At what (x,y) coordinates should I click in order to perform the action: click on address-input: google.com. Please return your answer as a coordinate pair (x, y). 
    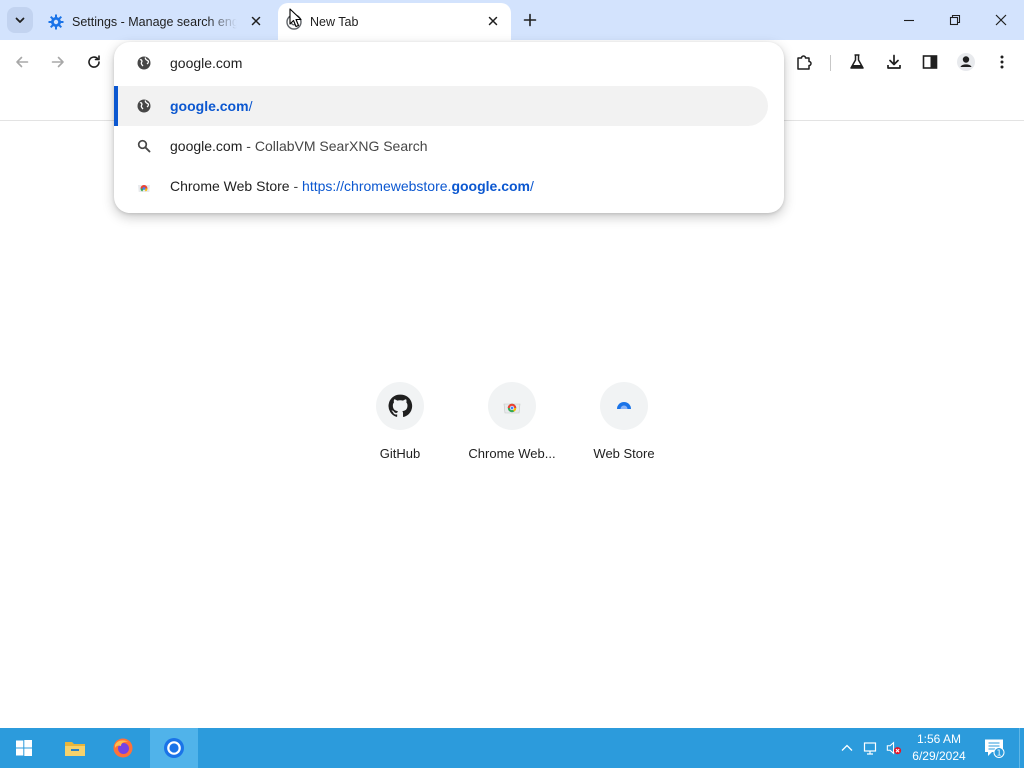
    Looking at the image, I should click on (206, 63).